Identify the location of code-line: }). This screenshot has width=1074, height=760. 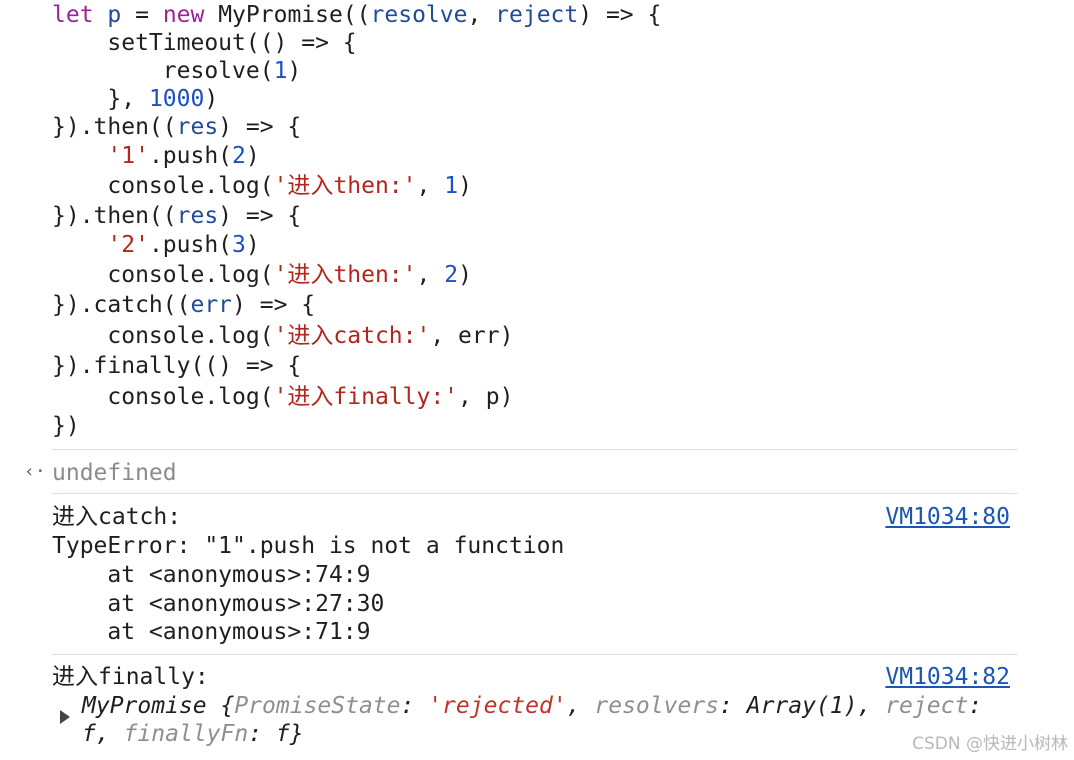
(66, 426).